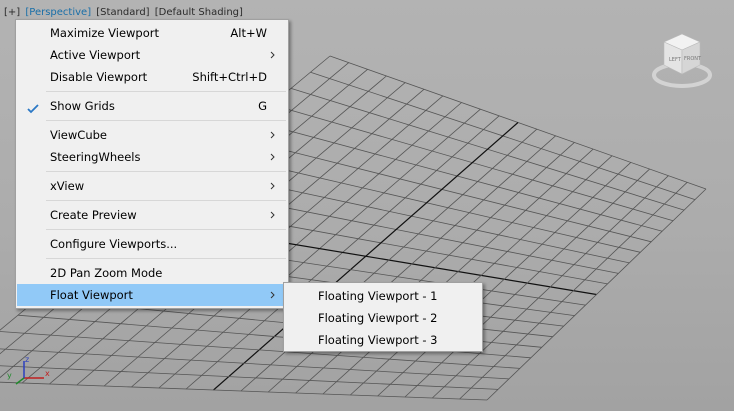  Describe the element at coordinates (229, 77) in the screenshot. I see `menu-item-shortcut: Shift+Ctrl+D` at that location.